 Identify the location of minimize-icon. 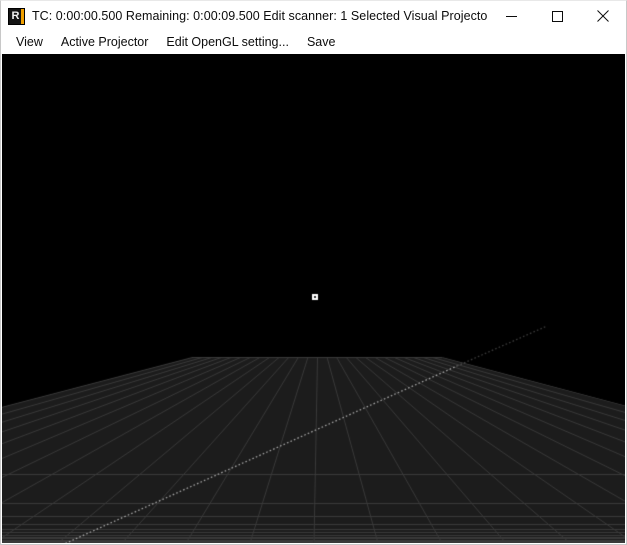
(511, 16).